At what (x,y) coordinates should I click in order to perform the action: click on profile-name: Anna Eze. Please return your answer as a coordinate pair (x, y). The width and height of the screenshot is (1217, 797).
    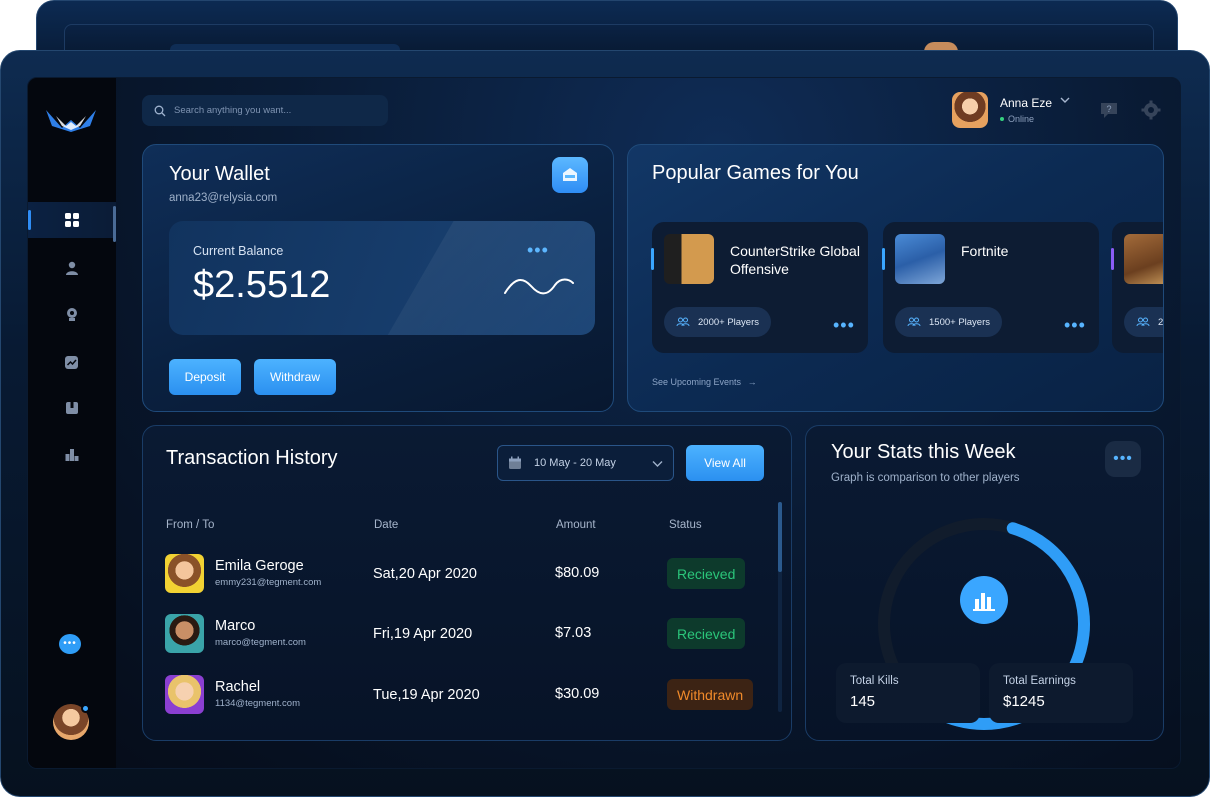
    Looking at the image, I should click on (1026, 103).